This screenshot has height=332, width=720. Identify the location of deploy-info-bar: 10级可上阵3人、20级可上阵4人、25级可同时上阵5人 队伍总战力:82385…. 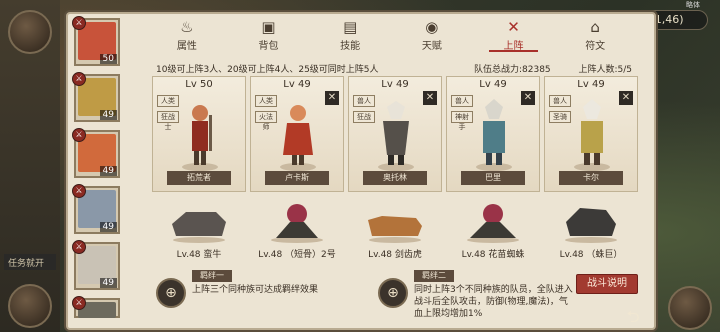
(393, 69).